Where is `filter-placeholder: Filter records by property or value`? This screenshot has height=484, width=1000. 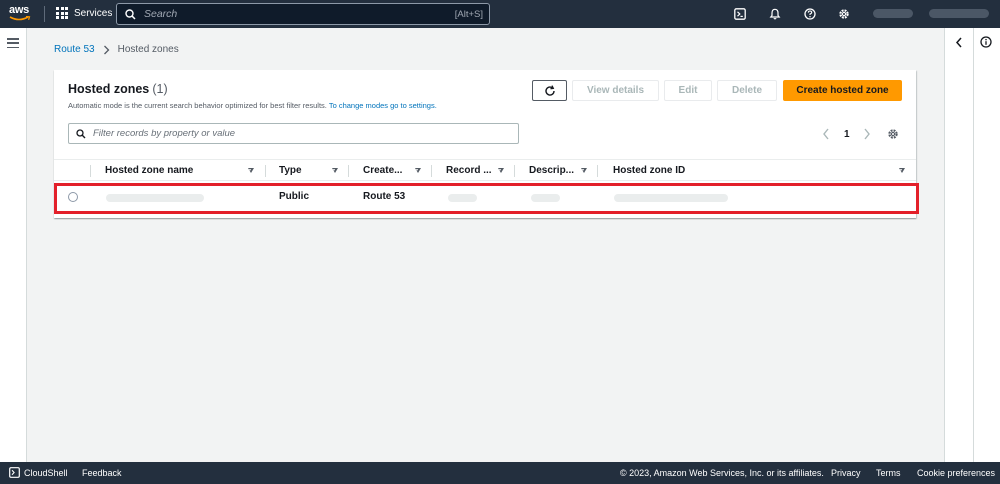 filter-placeholder: Filter records by property or value is located at coordinates (164, 133).